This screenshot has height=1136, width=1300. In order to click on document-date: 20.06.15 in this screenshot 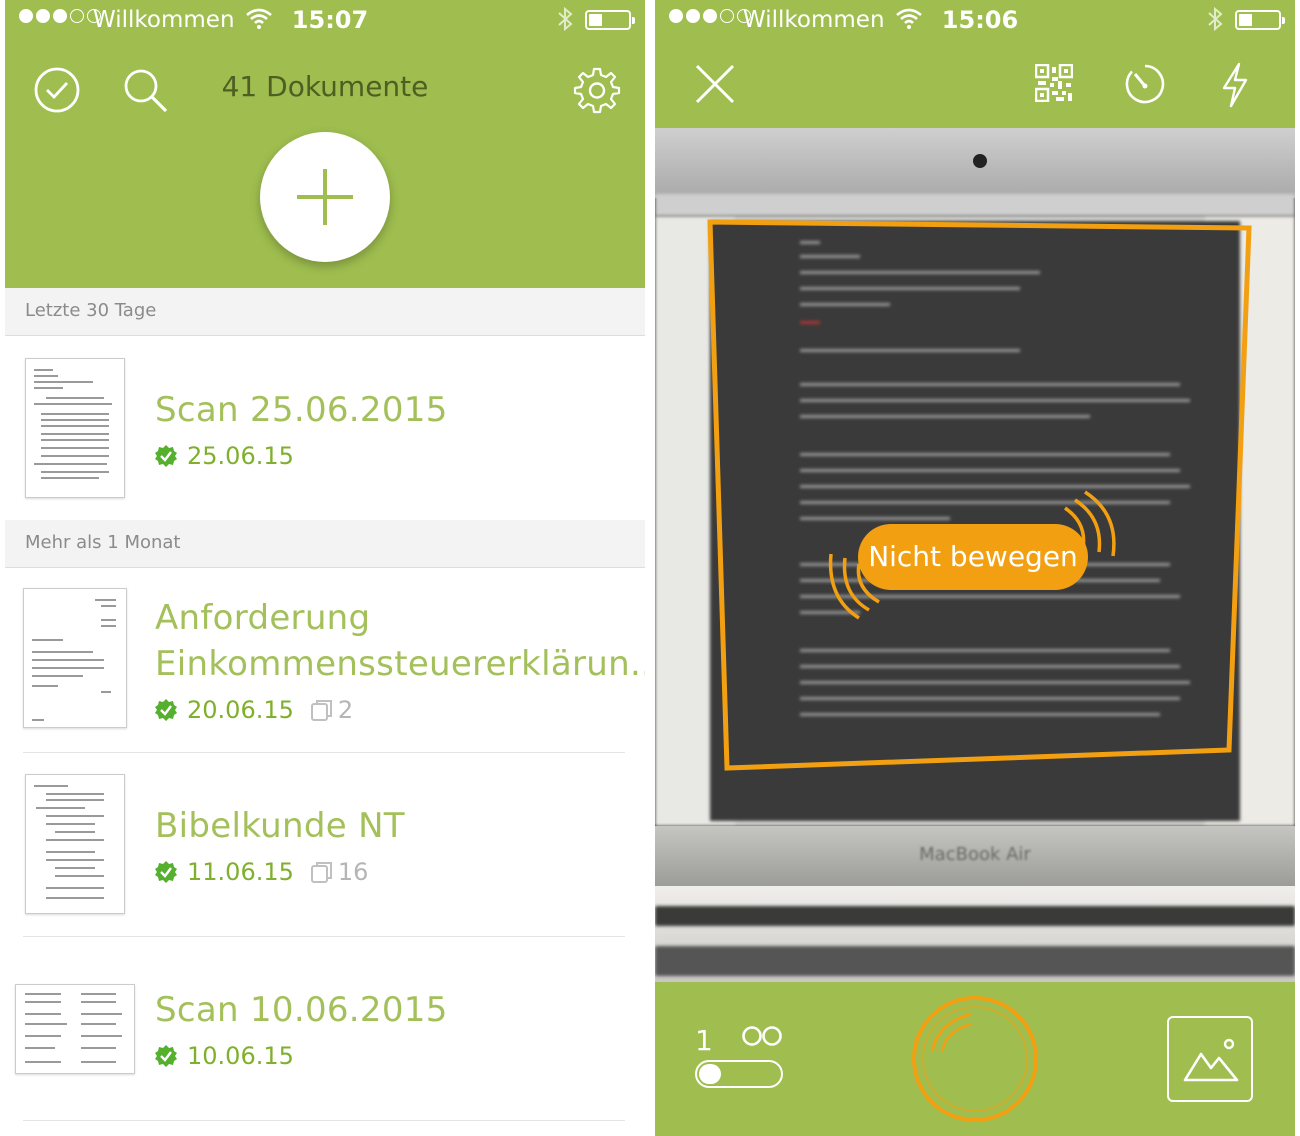, I will do `click(240, 710)`.